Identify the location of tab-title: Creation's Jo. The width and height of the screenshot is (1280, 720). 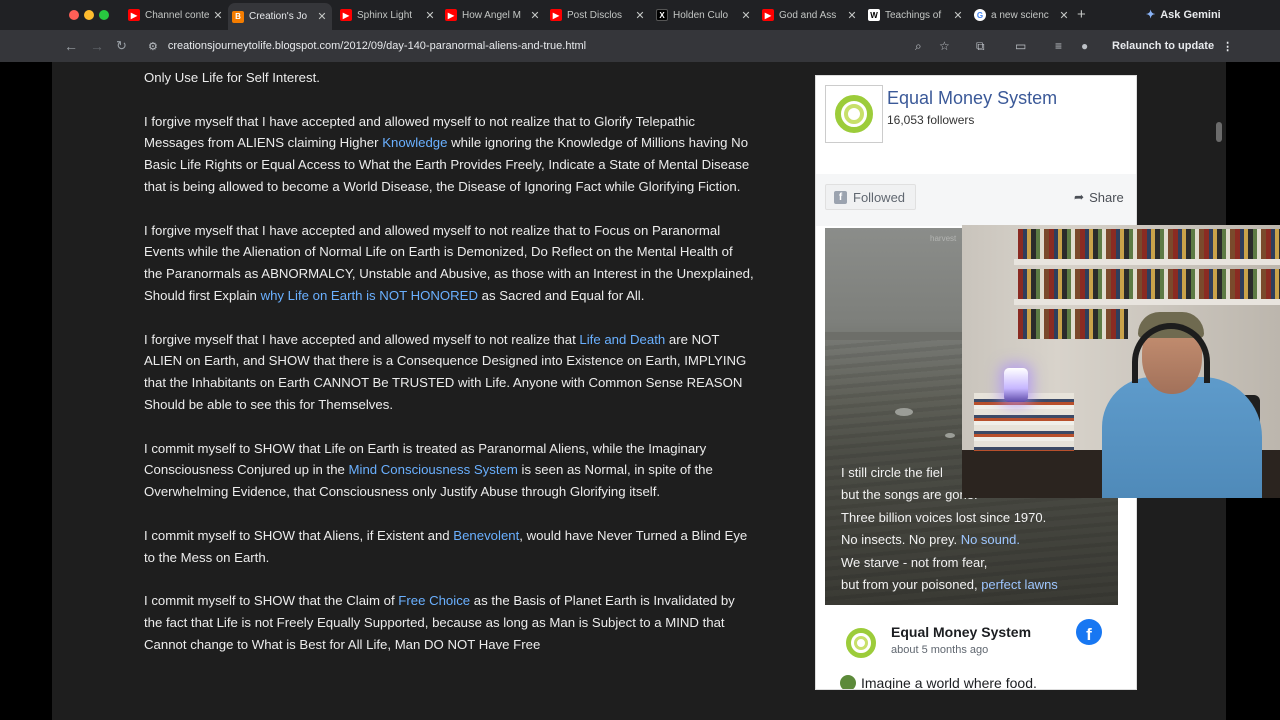
(278, 16).